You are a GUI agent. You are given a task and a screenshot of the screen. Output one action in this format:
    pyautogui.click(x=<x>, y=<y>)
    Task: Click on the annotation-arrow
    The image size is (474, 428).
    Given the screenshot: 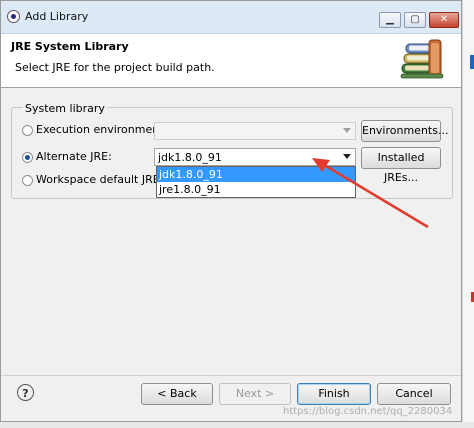 What is the action you would take?
    pyautogui.click(x=370, y=193)
    